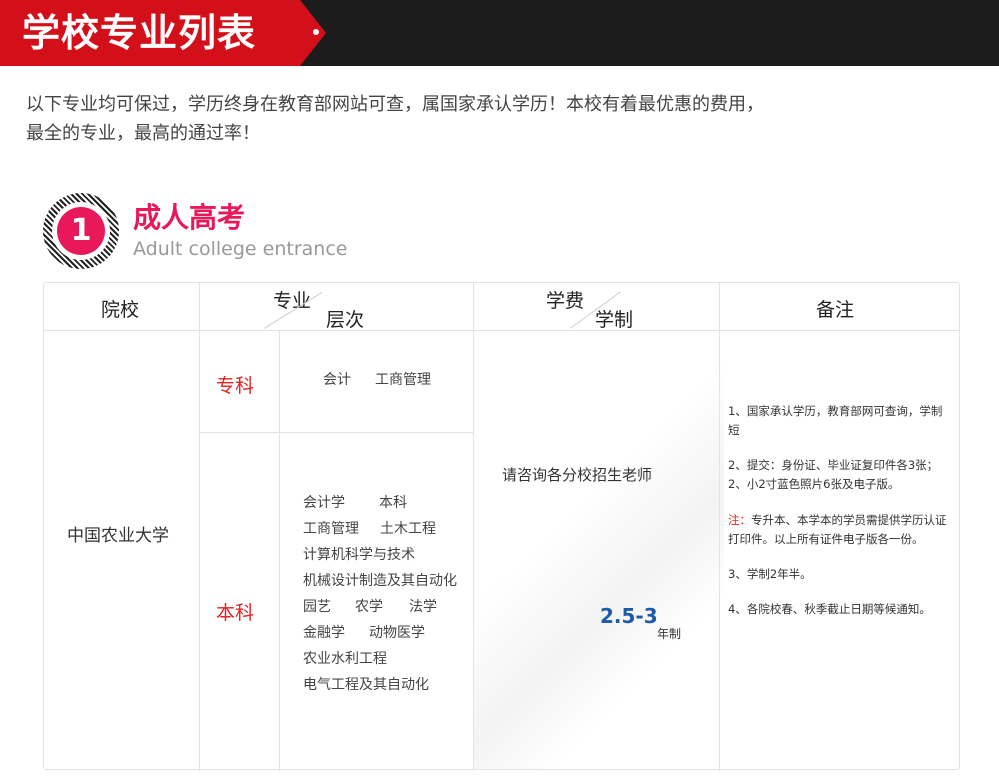  What do you see at coordinates (317, 607) in the screenshot?
I see `major-item: 园艺` at bounding box center [317, 607].